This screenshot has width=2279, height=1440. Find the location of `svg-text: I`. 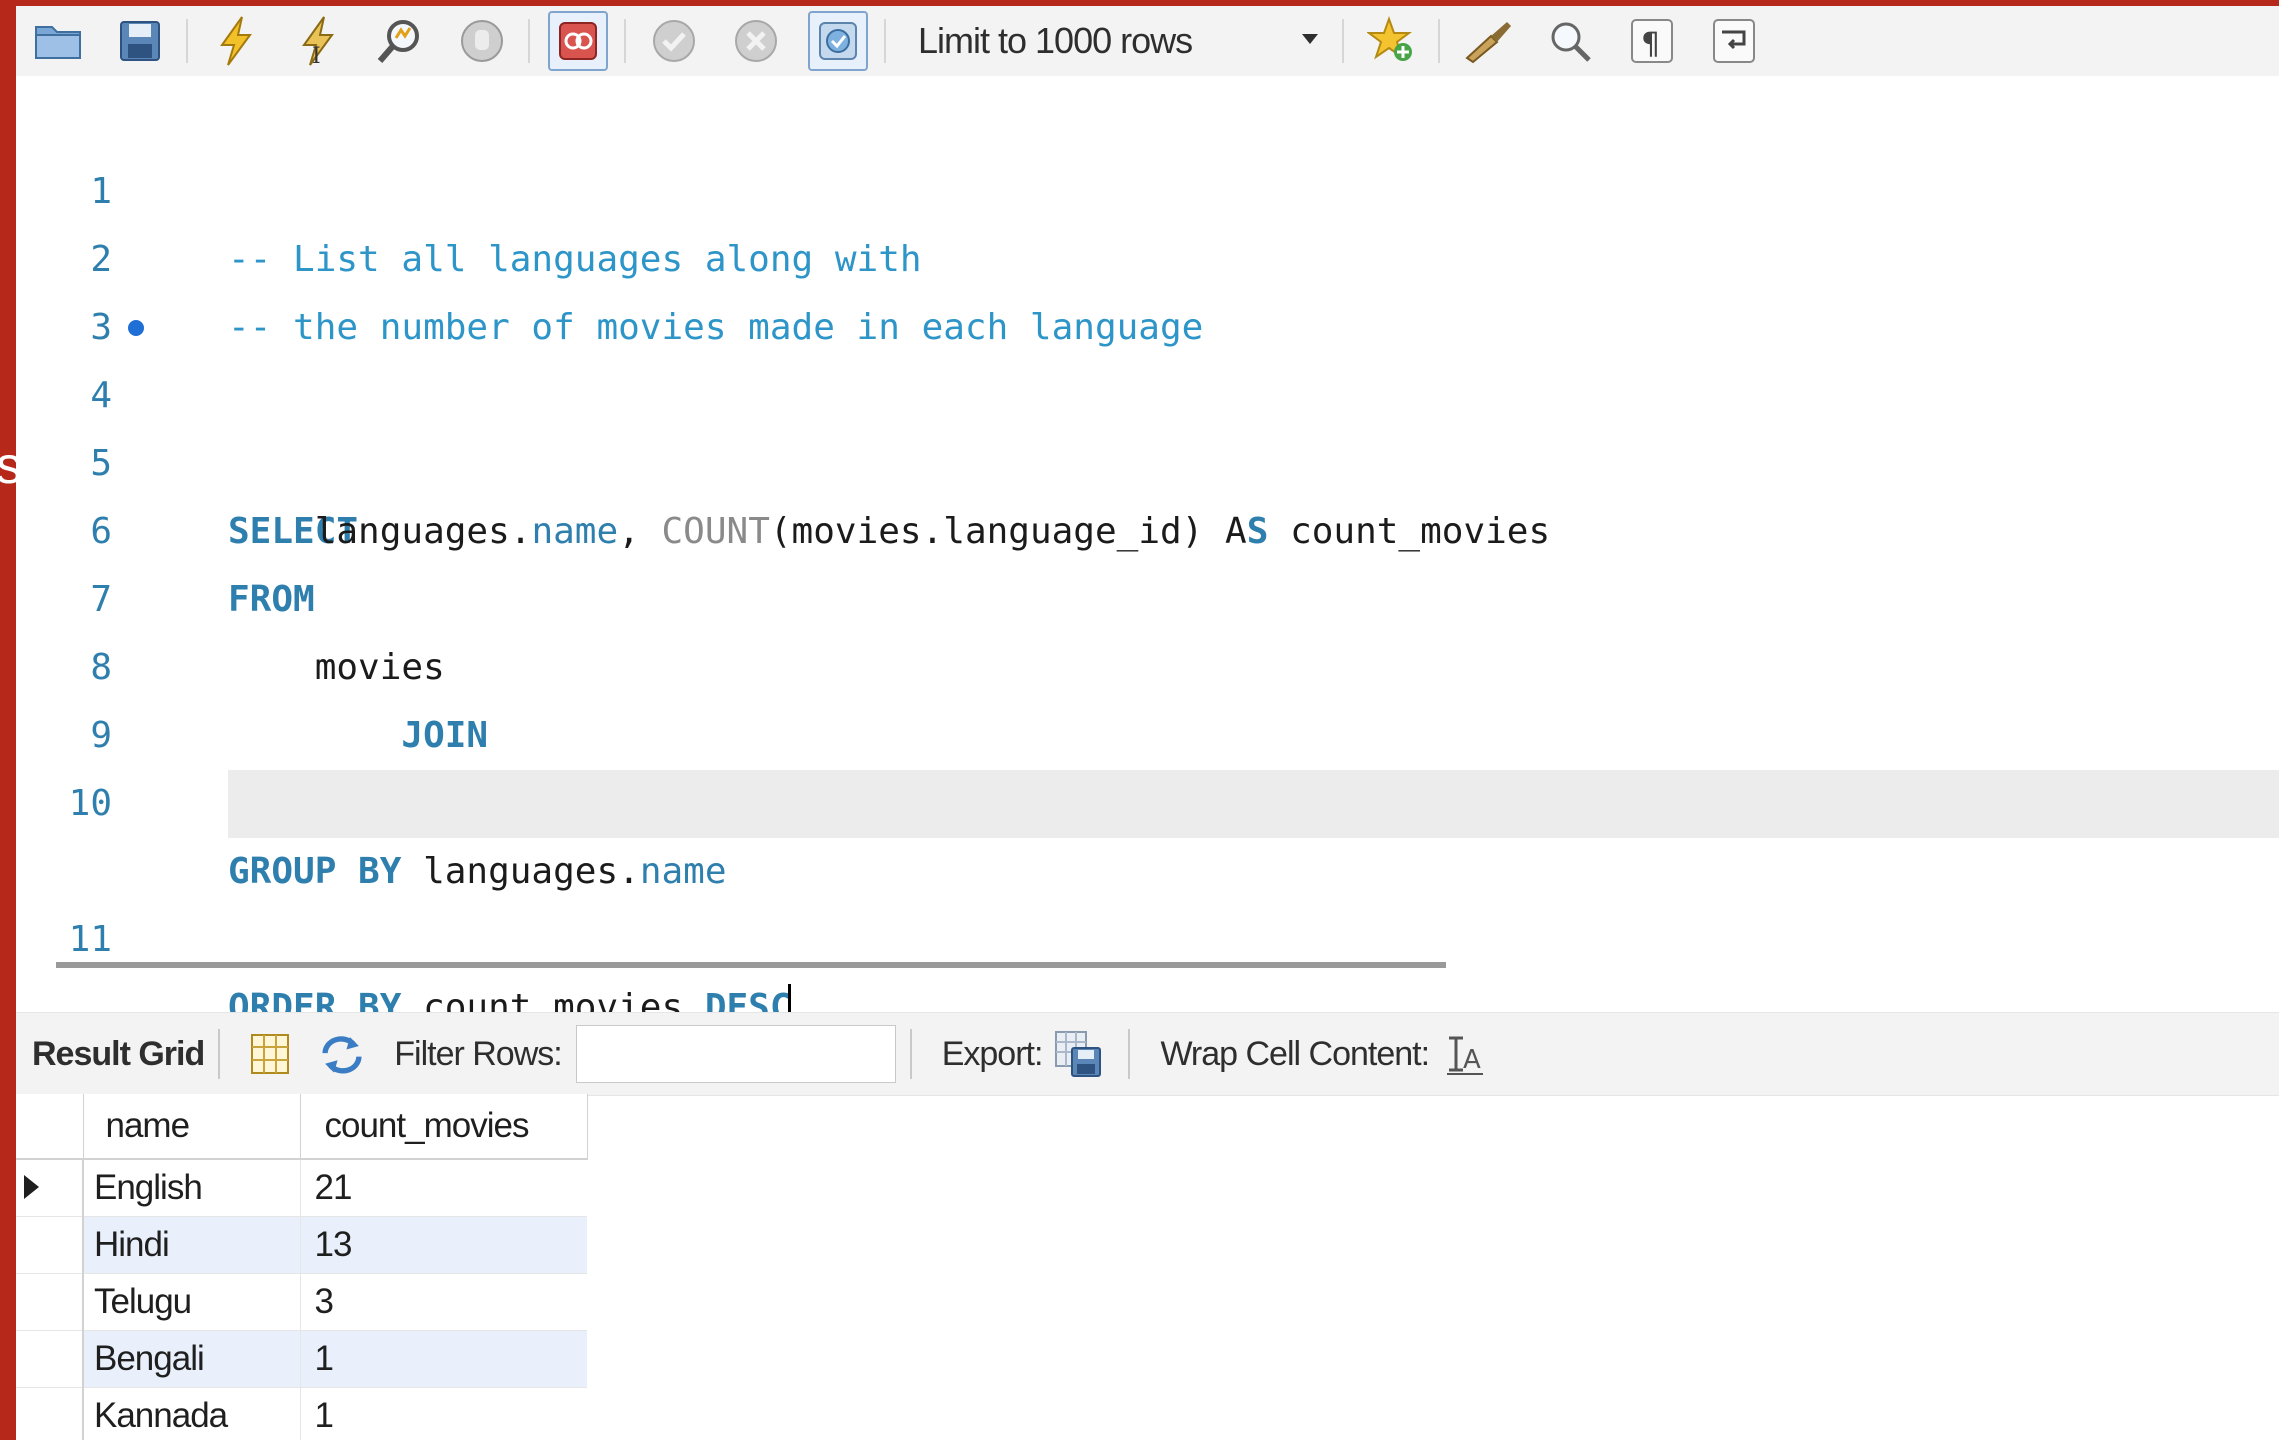

svg-text: I is located at coordinates (316, 55).